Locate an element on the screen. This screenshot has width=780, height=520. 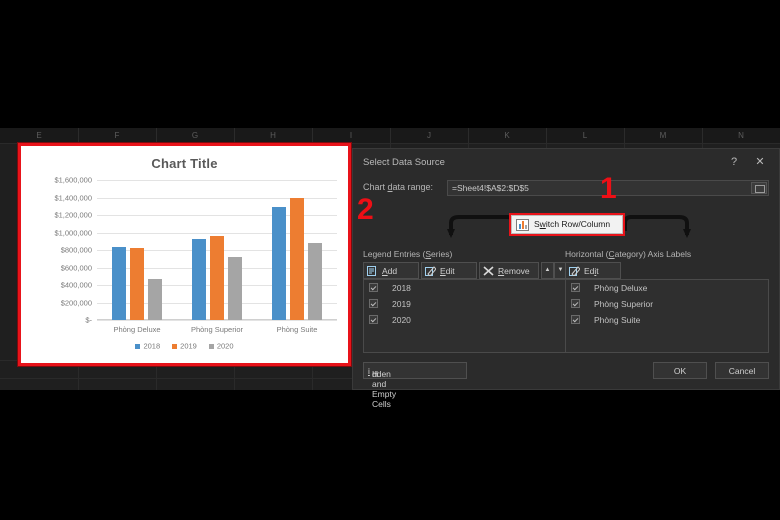
move-up-icon: ▲ is located at coordinates (547, 270).